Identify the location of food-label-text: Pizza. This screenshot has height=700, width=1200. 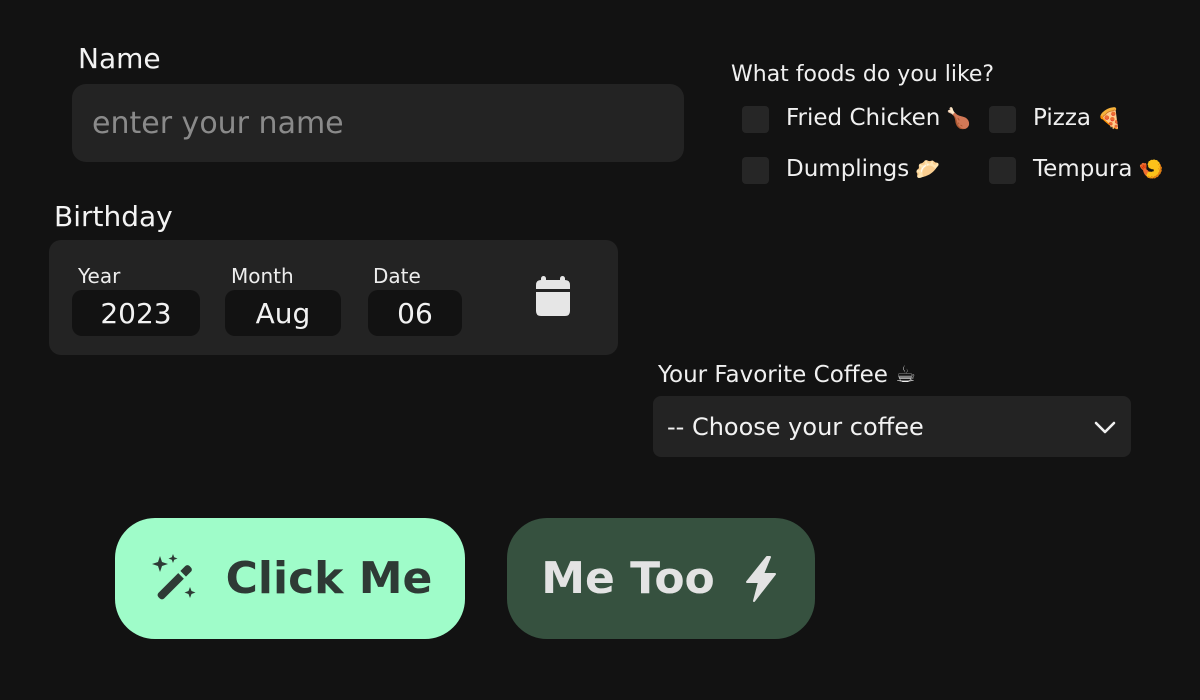
(1062, 118).